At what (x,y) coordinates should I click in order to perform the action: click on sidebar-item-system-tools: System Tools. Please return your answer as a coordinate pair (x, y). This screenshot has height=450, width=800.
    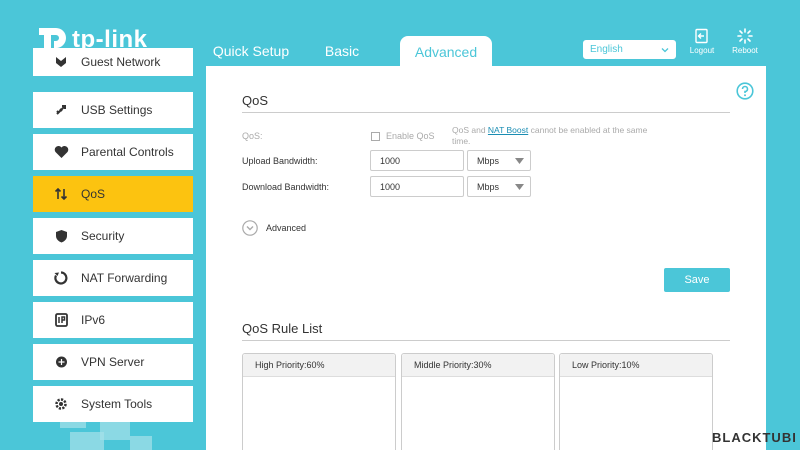
    Looking at the image, I should click on (113, 404).